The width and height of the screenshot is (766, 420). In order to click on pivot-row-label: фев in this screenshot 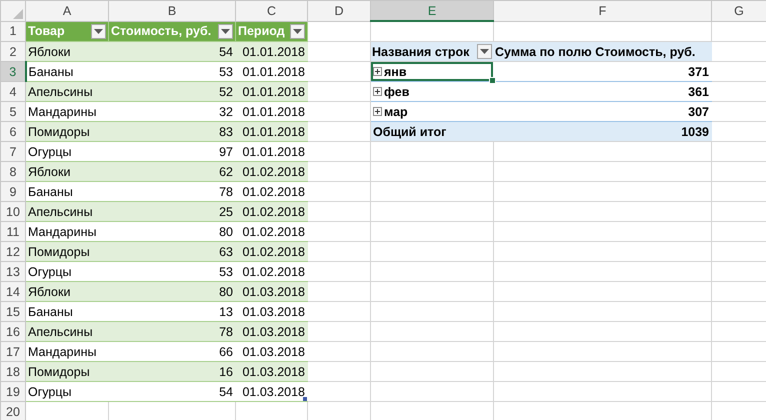, I will do `click(397, 91)`.